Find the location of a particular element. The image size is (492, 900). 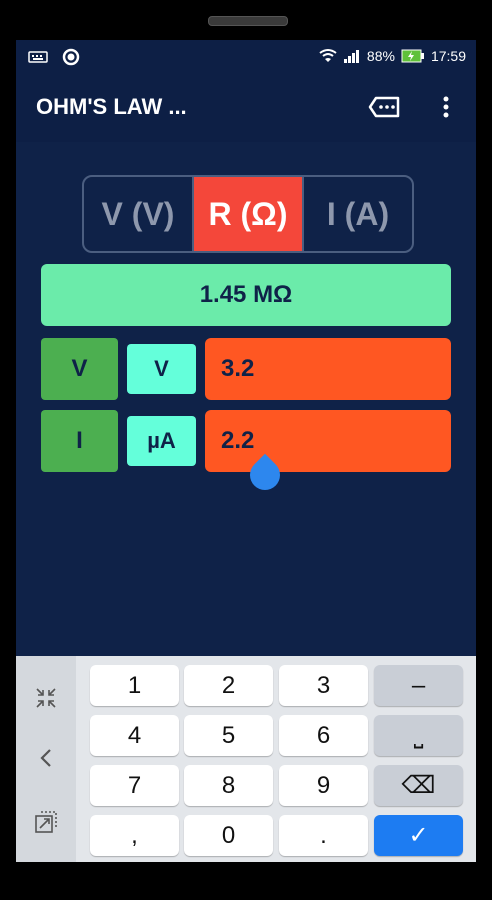

status-bar: 88% 17:59 is located at coordinates (246, 56).